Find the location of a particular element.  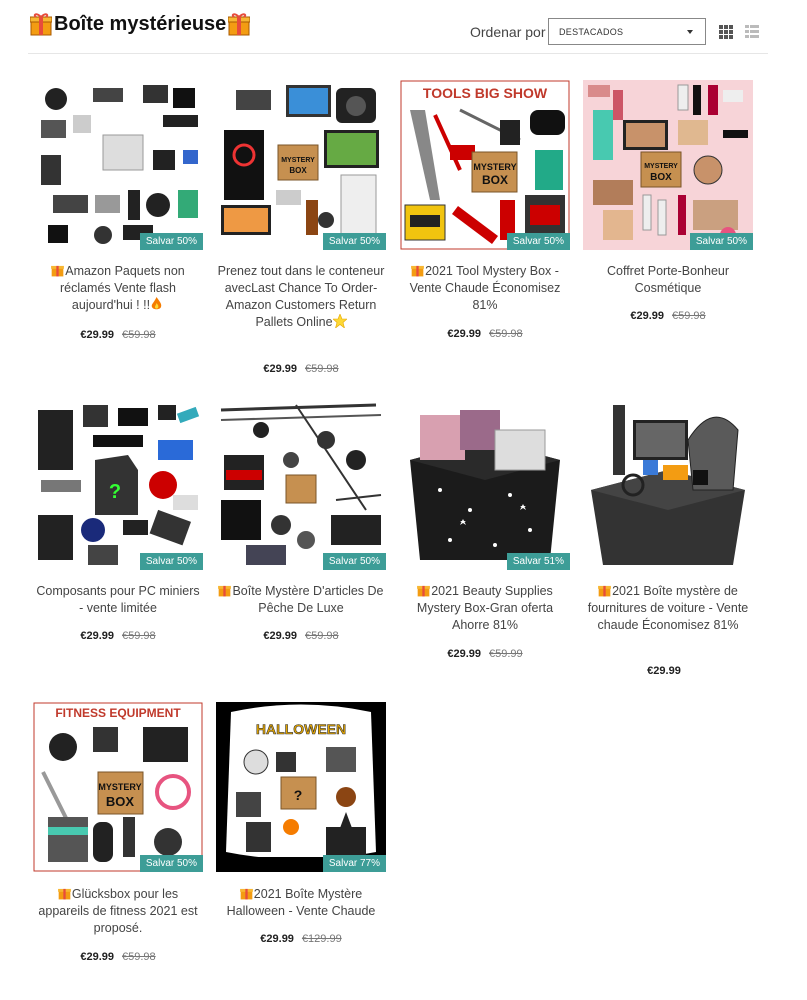

dropdown-caret-icon is located at coordinates (690, 32).